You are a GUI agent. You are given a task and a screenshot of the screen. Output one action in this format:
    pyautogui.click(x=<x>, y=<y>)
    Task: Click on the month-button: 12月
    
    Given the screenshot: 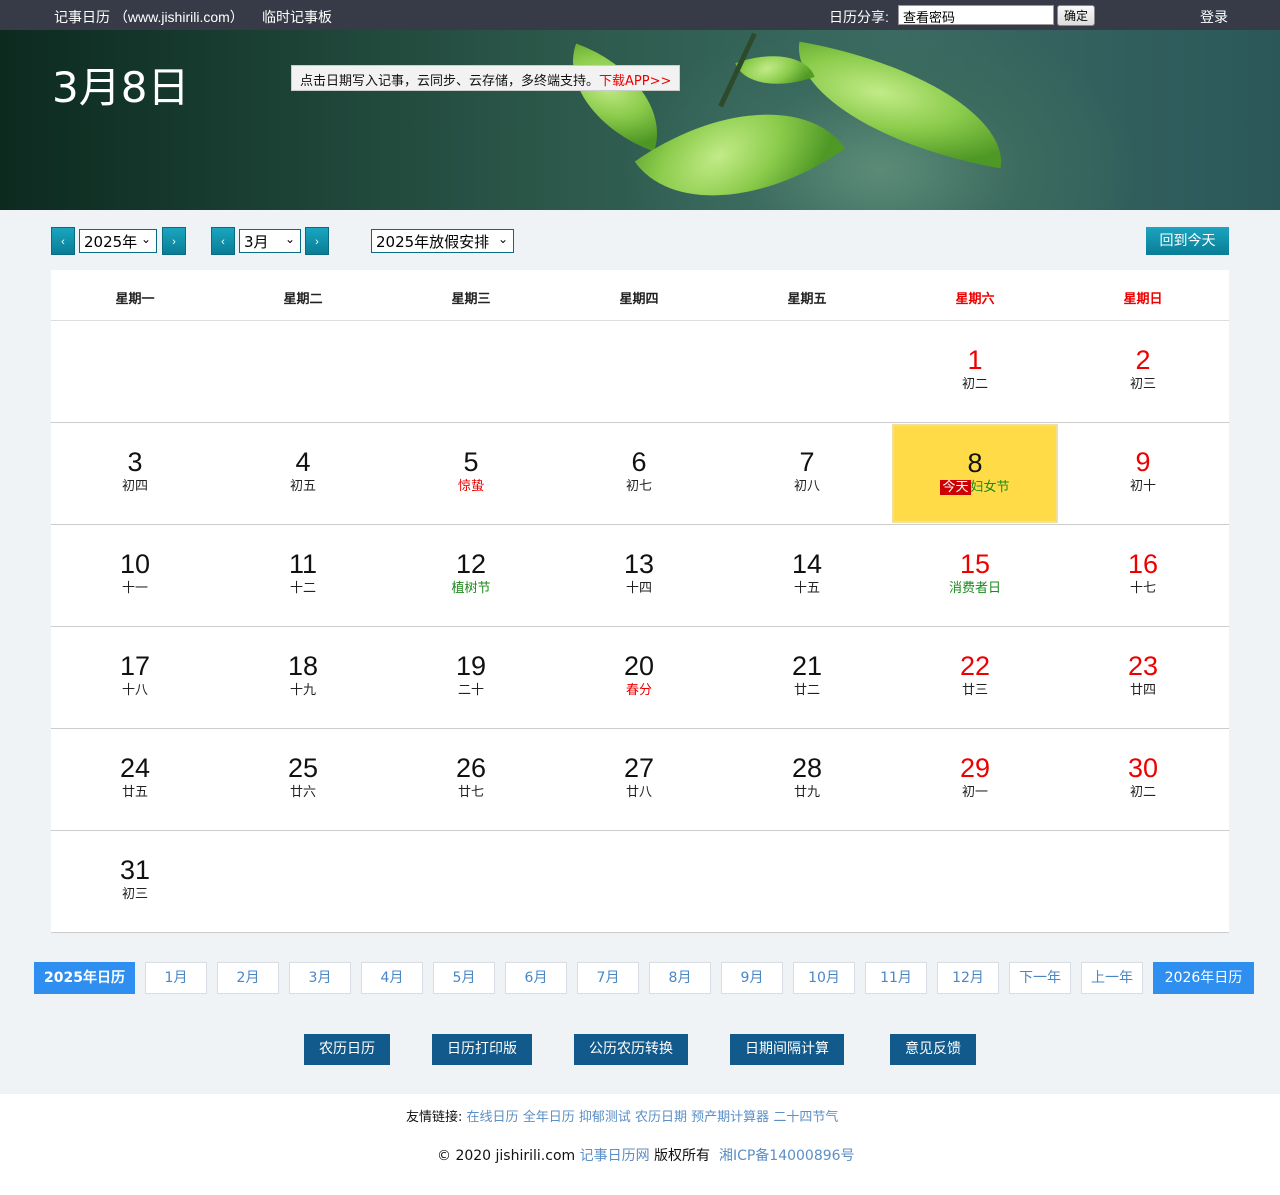 What is the action you would take?
    pyautogui.click(x=968, y=978)
    